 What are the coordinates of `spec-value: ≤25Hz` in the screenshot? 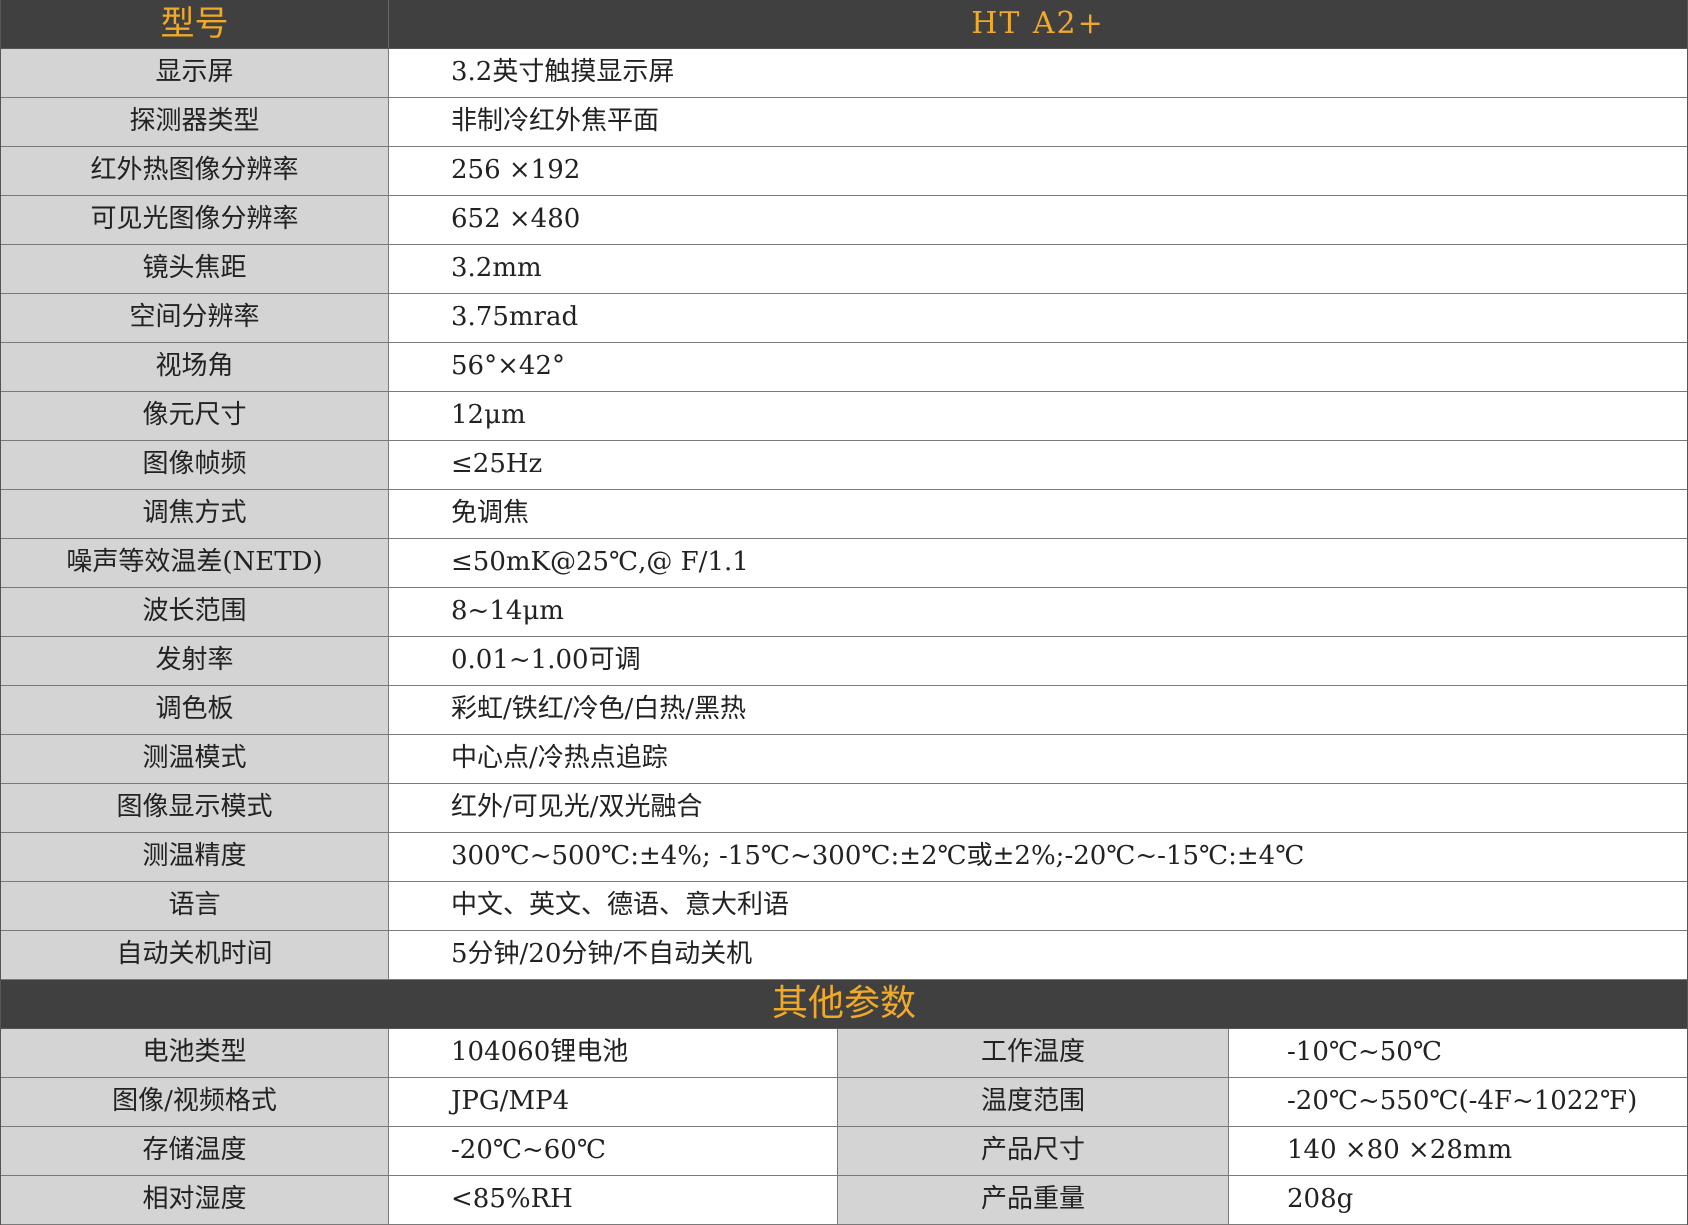 It's located at (1038, 465).